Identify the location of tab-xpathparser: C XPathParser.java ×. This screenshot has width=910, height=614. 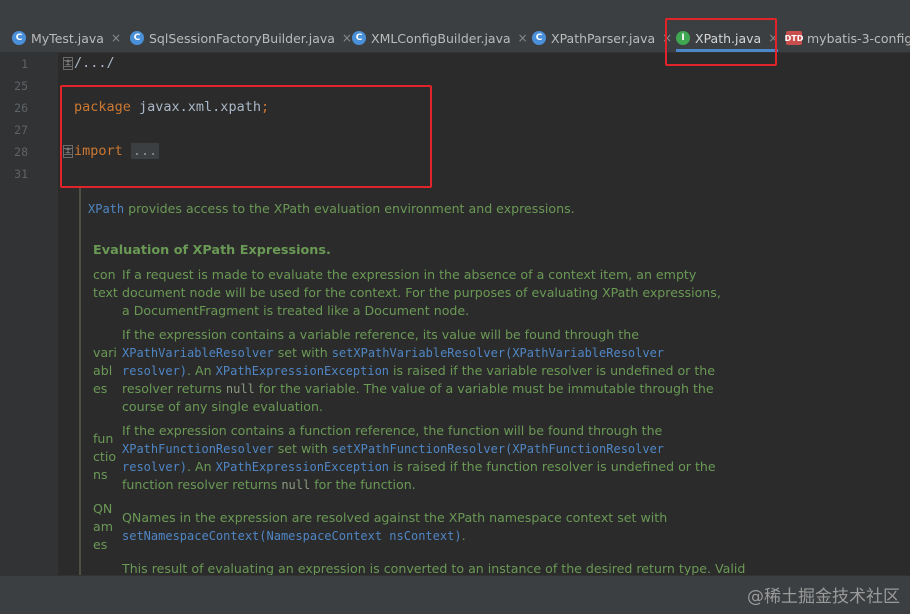
(602, 38).